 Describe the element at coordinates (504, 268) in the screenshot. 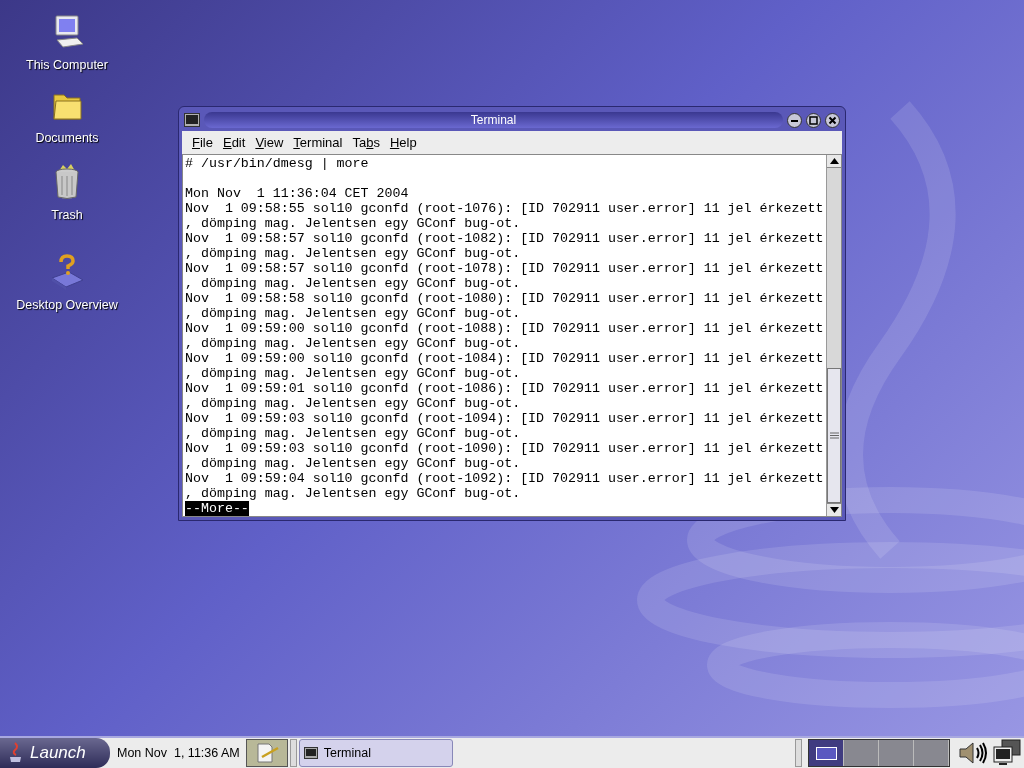

I see `terminal-line: Nov 1 09:58:57 sol10 gconfd (root-1078): [ID 702911 user.error] 11 jel érkezett` at that location.